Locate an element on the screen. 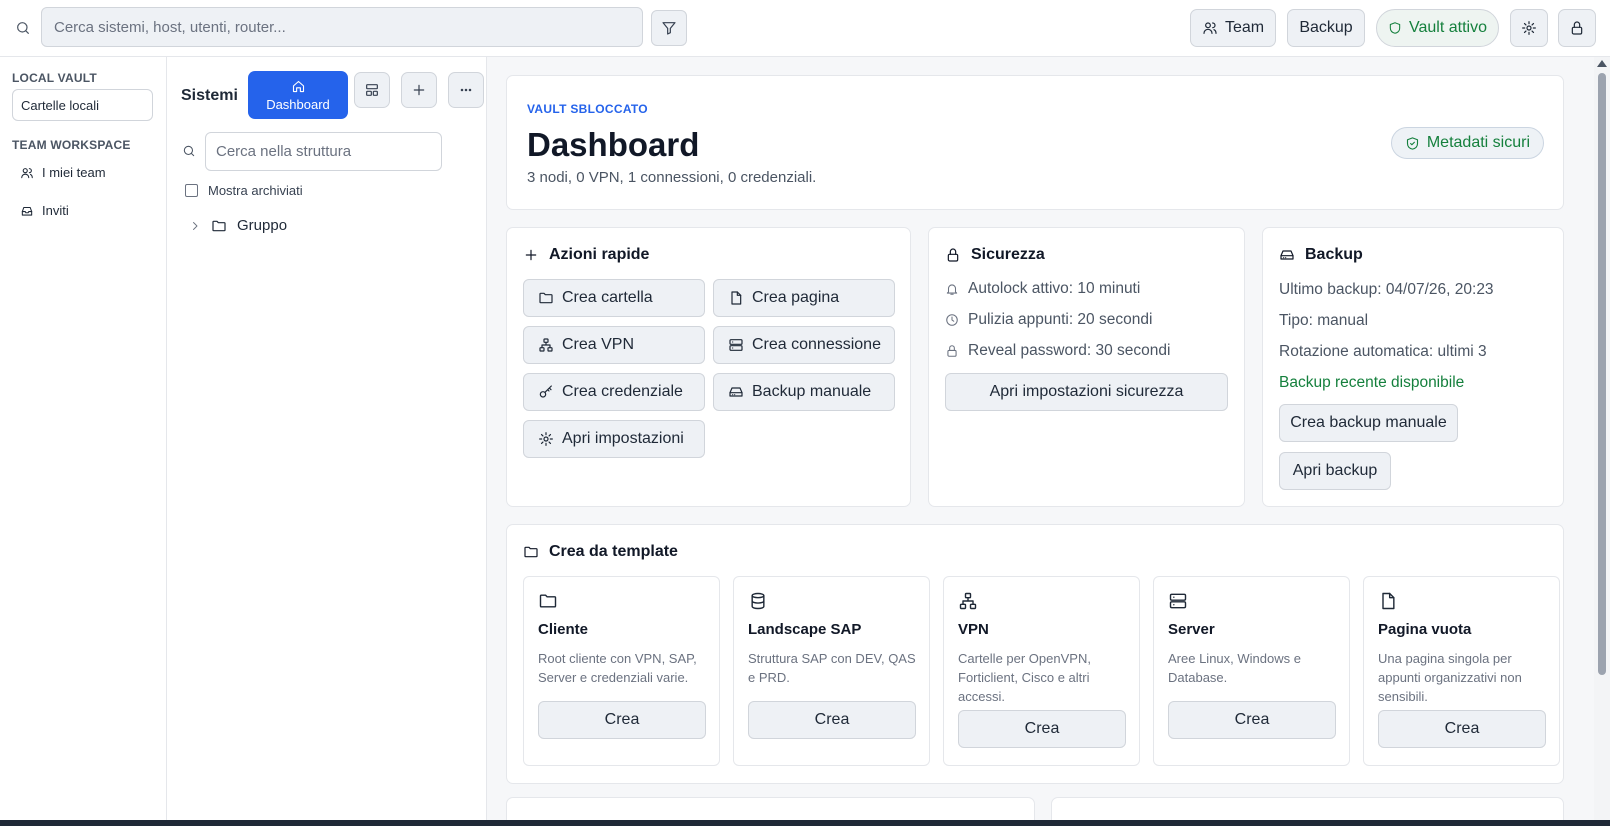 The image size is (1610, 826). manual-backup-button: Backup manuale is located at coordinates (804, 392).